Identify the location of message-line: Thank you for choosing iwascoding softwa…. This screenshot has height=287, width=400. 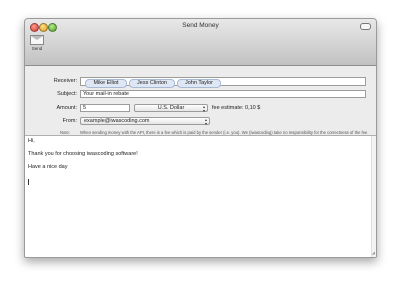
(83, 154).